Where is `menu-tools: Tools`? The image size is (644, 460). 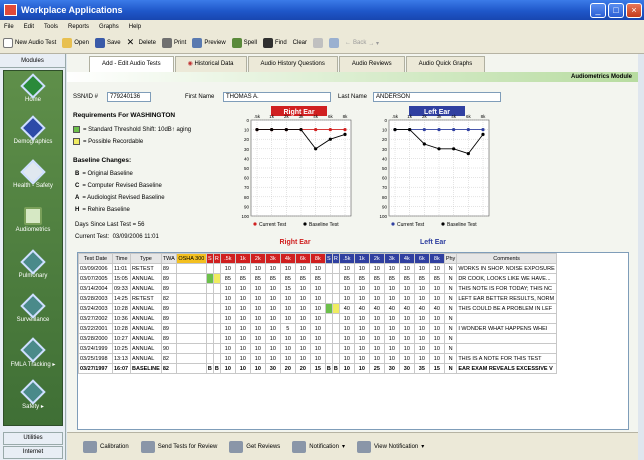 menu-tools: Tools is located at coordinates (51, 27).